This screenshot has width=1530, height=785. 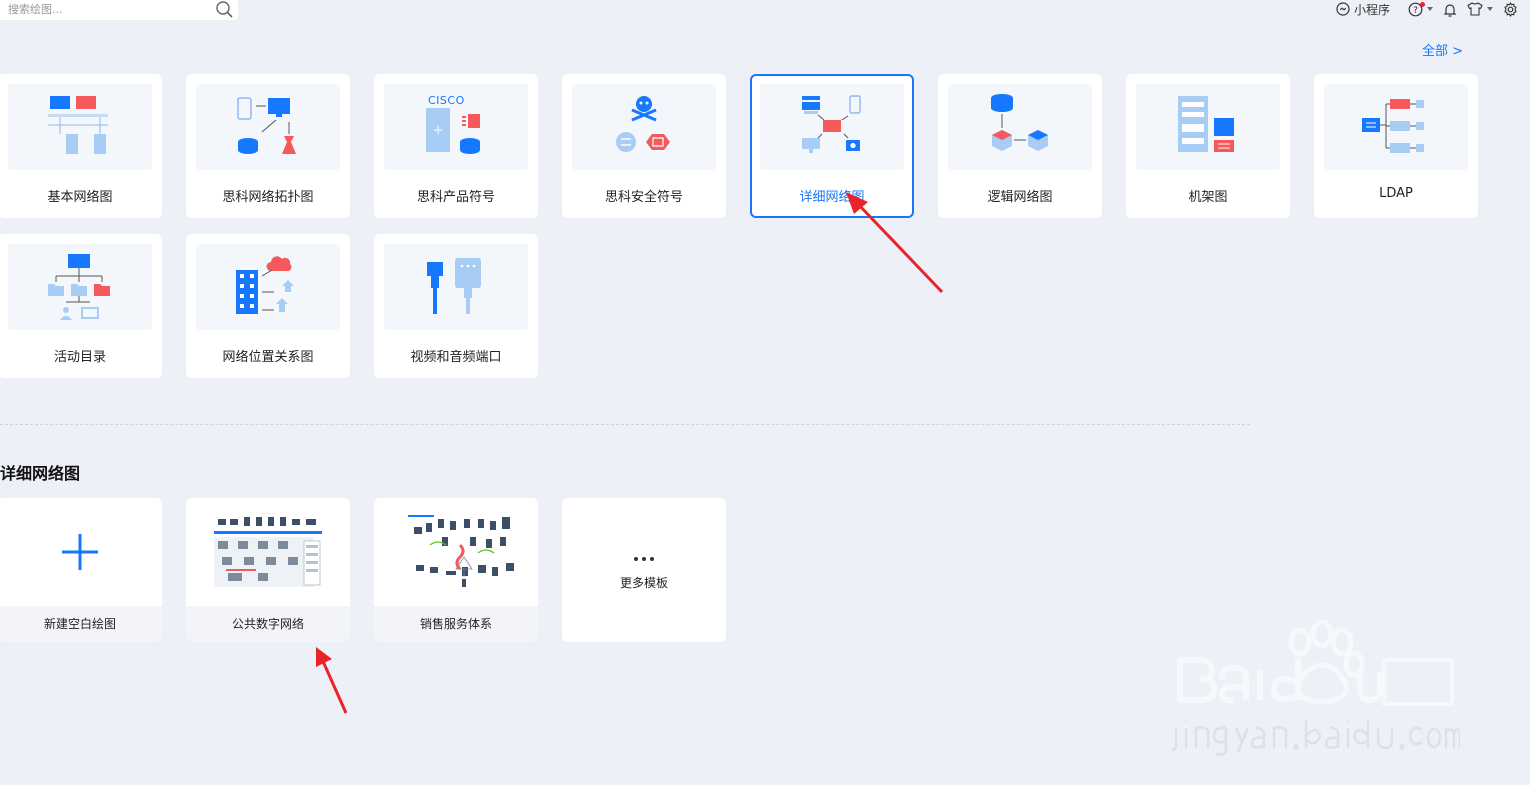 I want to click on category-card-av-ports: 视频和音频端口, so click(x=456, y=306).